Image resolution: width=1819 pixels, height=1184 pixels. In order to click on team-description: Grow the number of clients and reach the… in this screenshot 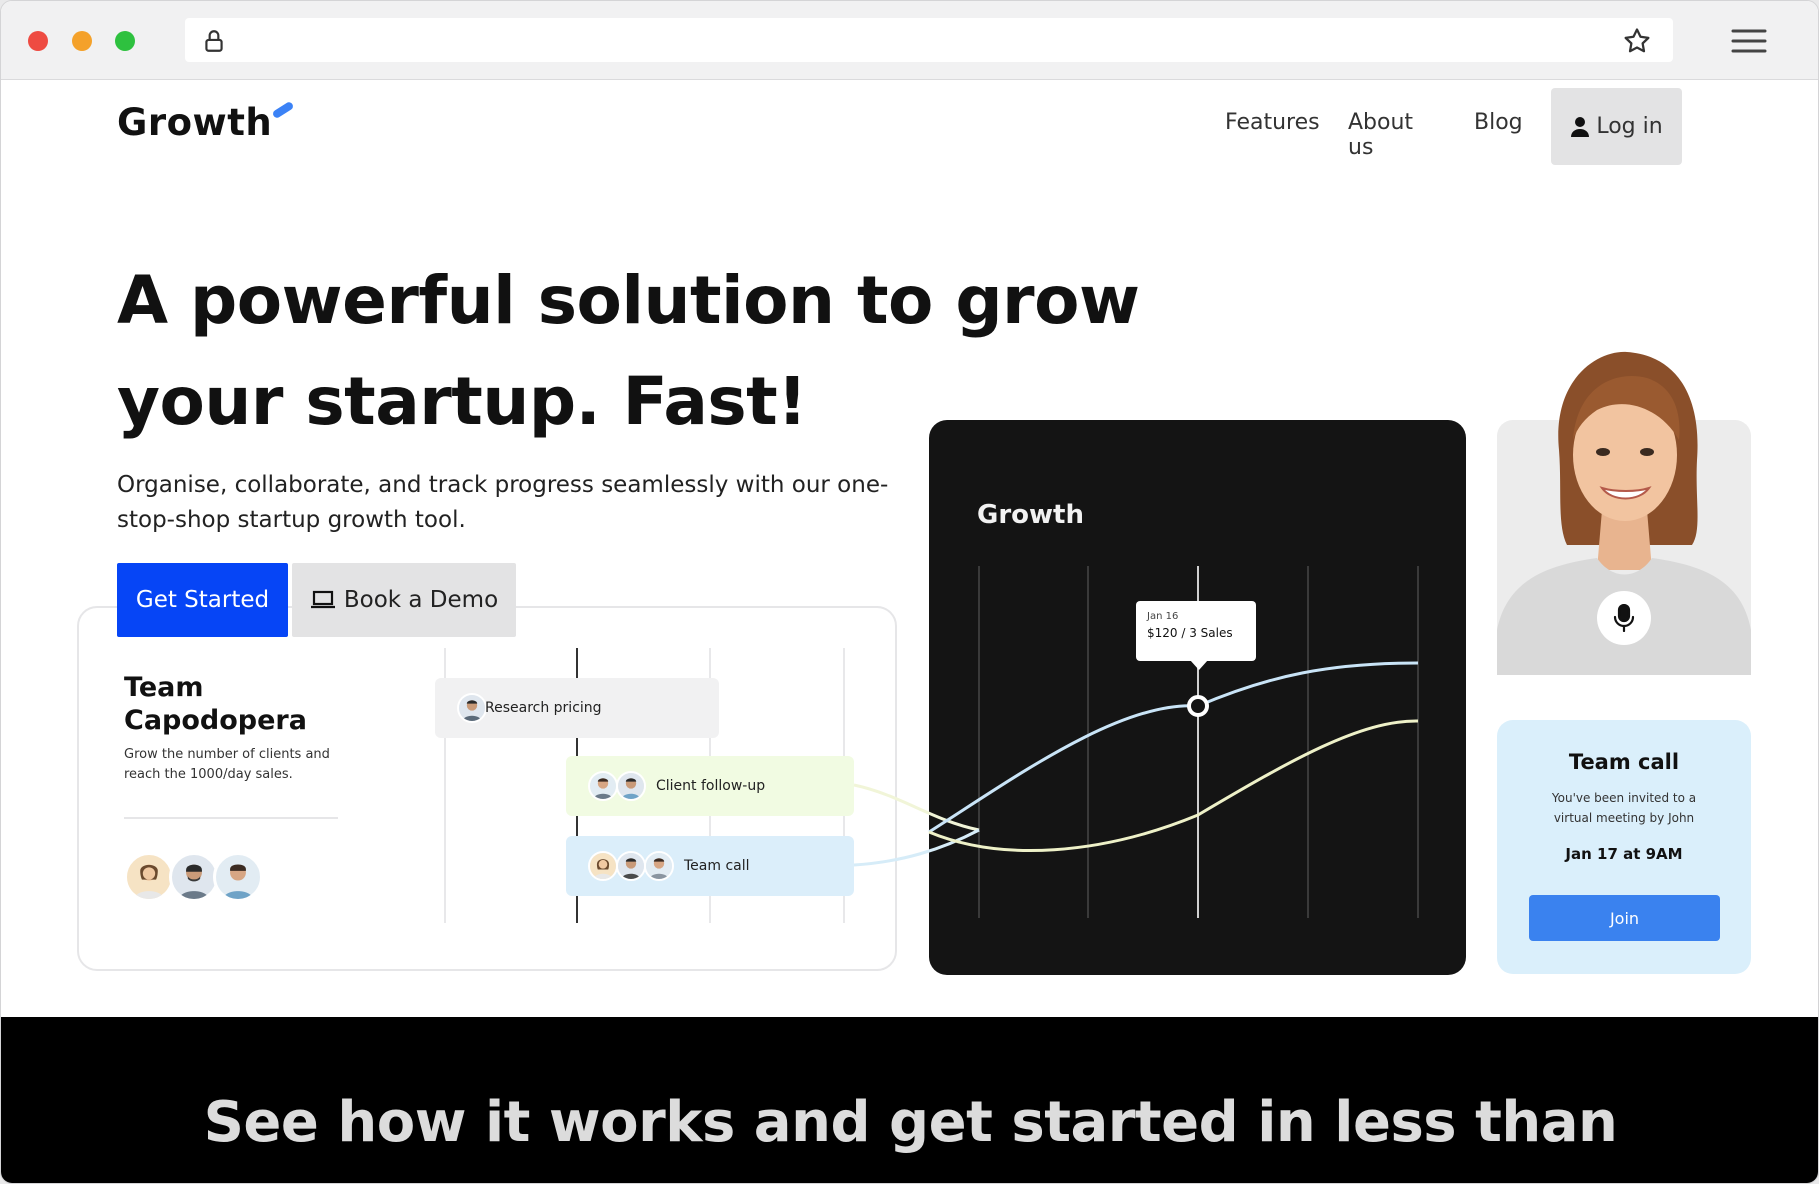, I will do `click(227, 764)`.